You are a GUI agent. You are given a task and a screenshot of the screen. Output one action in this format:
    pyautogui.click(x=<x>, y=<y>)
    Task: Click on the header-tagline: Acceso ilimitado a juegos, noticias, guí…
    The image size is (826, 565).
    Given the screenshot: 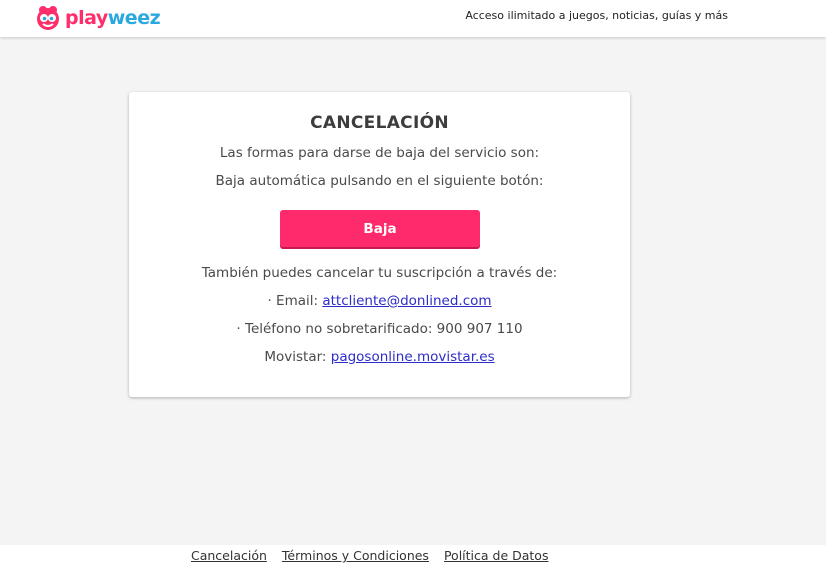 What is the action you would take?
    pyautogui.click(x=596, y=15)
    